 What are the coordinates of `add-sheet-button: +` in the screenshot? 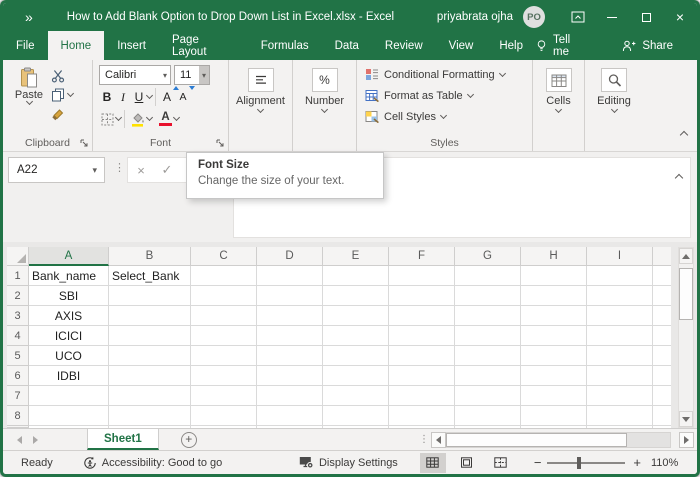 It's located at (188, 439).